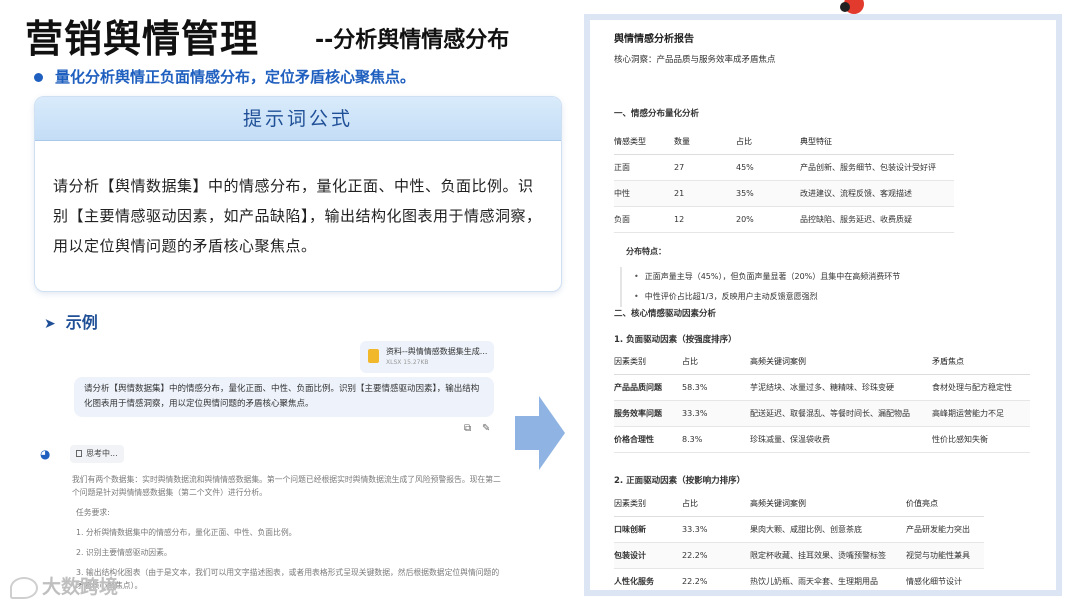 This screenshot has width=1080, height=608. I want to click on file-meta: XLSX 15.27KB, so click(407, 362).